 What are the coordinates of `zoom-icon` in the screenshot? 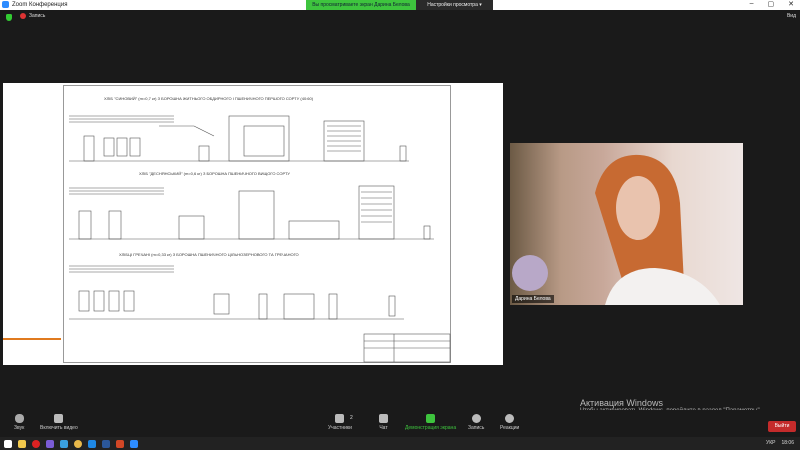 It's located at (5, 4).